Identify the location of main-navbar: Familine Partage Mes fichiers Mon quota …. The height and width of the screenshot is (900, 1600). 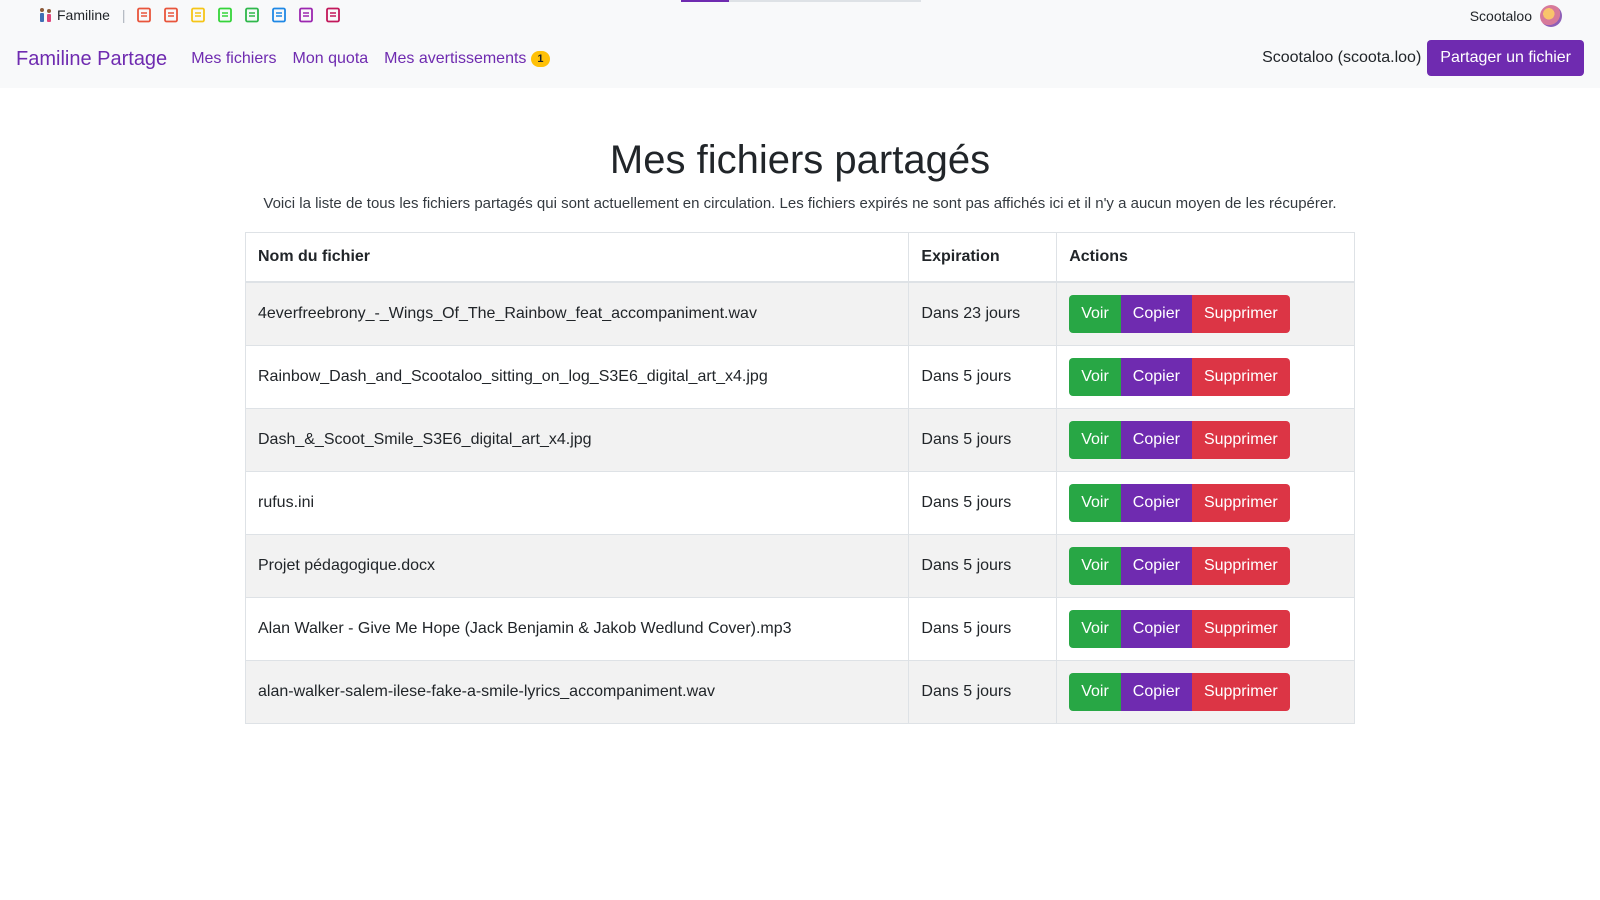
(800, 59).